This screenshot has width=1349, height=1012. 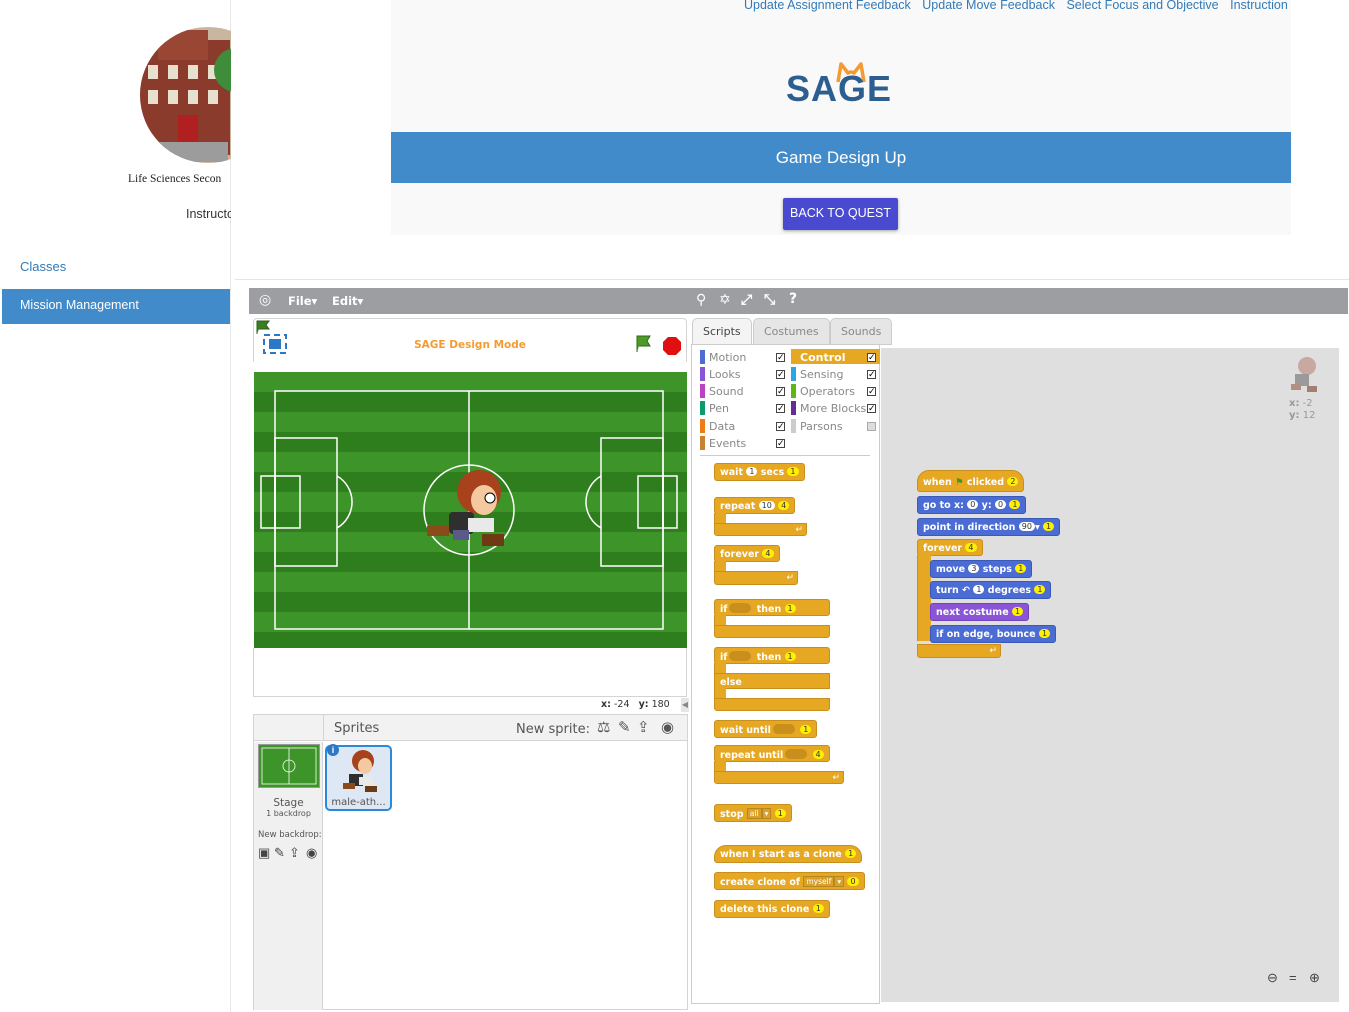 I want to click on block-repeat: repeat 10 4, so click(x=755, y=505).